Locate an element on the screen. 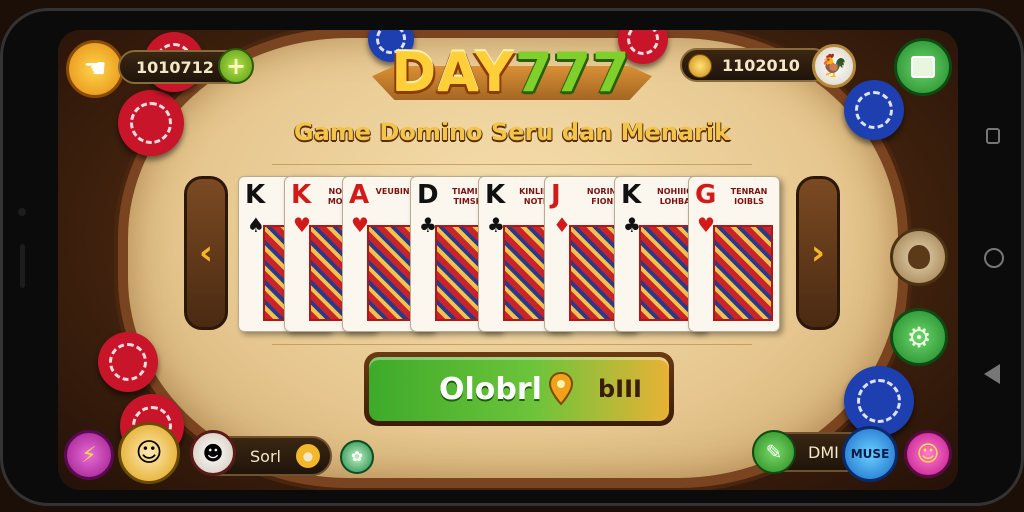 Image resolution: width=1024 pixels, height=512 pixels. prev-arrow-button: ‹ is located at coordinates (206, 253).